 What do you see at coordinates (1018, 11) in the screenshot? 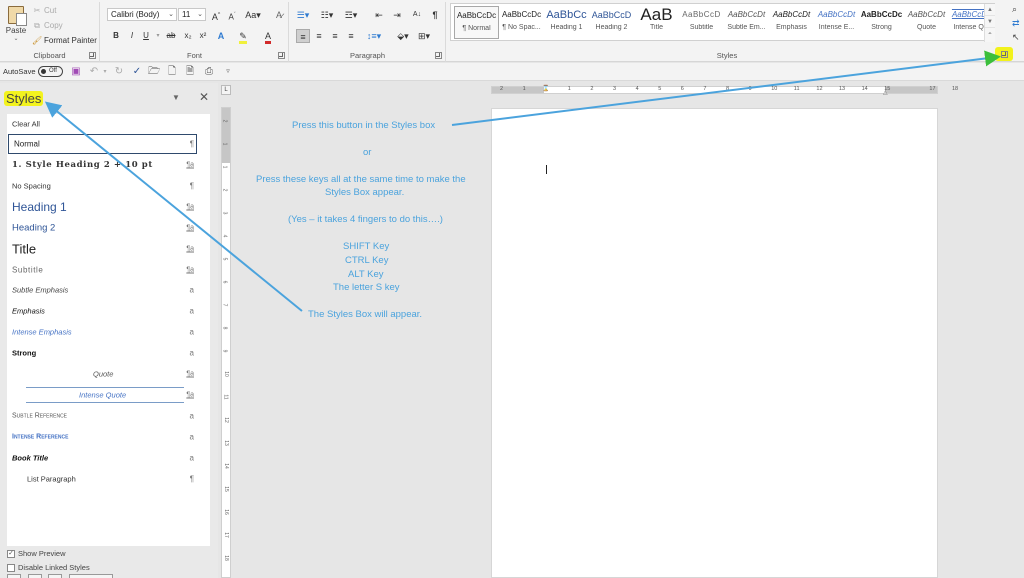
I see `find-icon: ⌕` at bounding box center [1018, 11].